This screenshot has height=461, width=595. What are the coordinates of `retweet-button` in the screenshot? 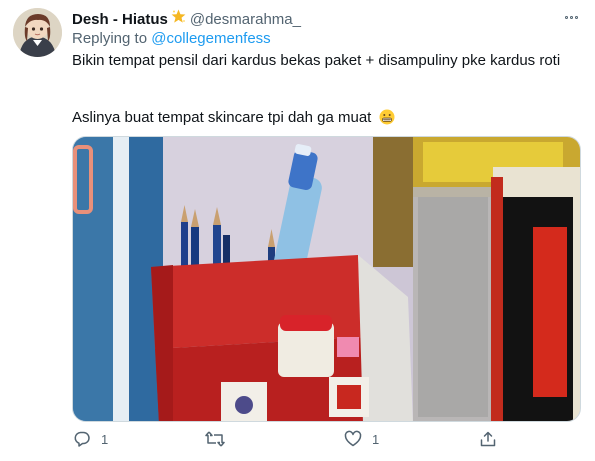 It's located at (220, 439).